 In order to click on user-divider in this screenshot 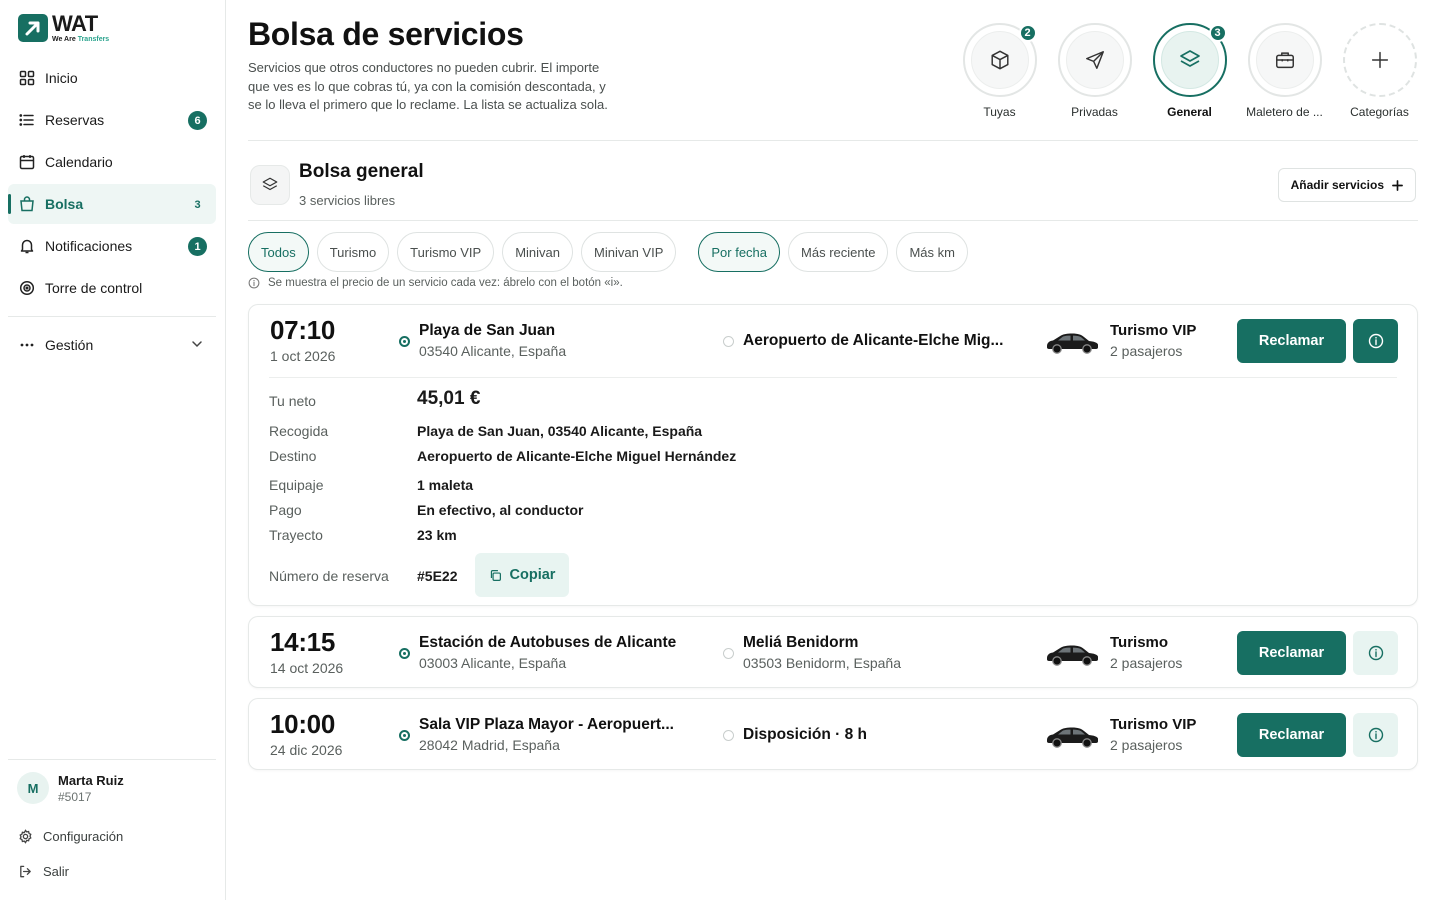, I will do `click(112, 759)`.